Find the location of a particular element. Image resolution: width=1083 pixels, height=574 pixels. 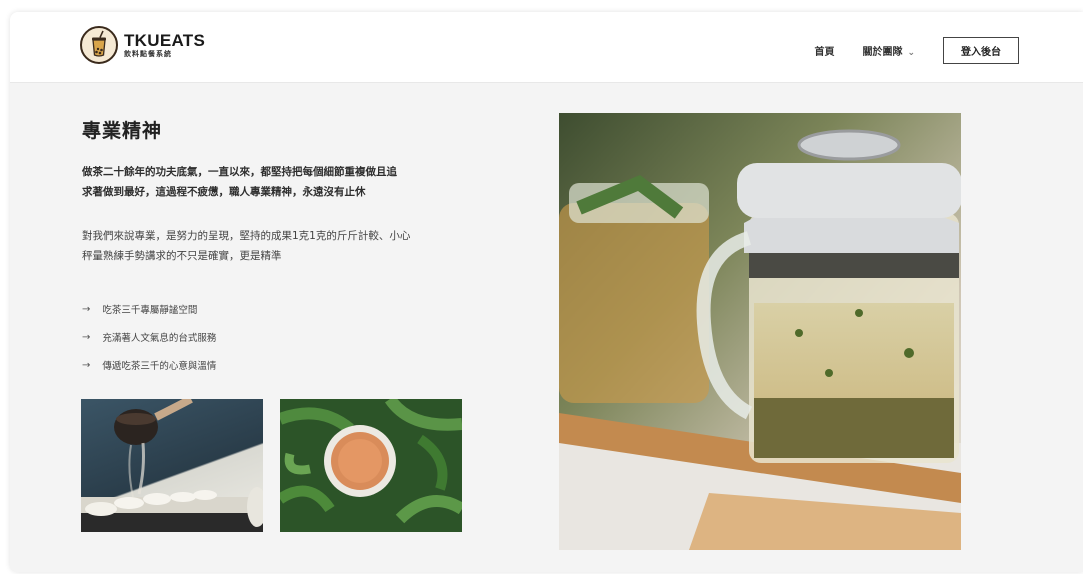

detail-line-2: 秤量熟練手勢講求的不只是確實，更是精準 is located at coordinates (182, 256).